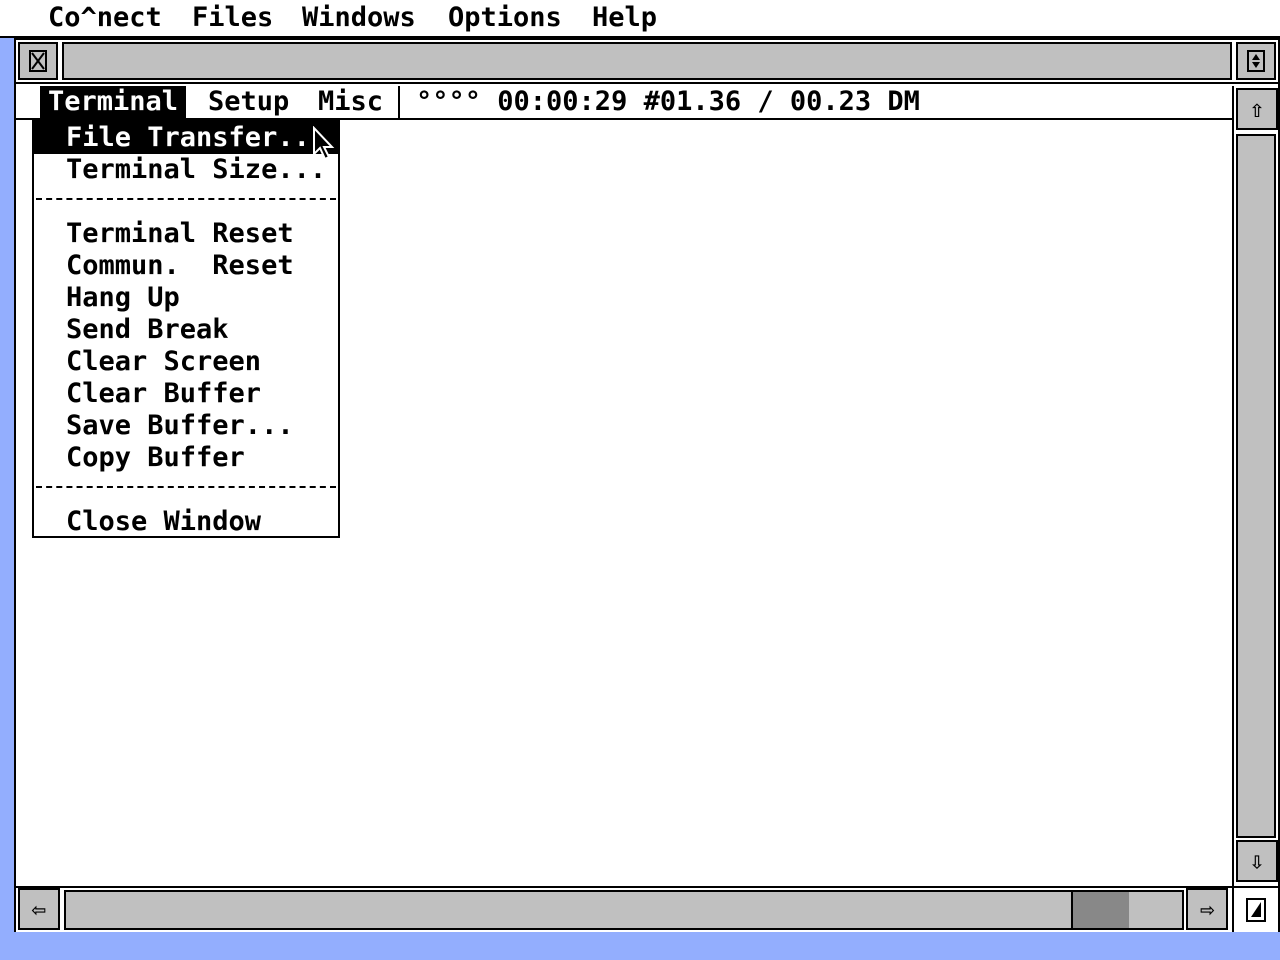 This screenshot has height=960, width=1280. What do you see at coordinates (1100, 910) in the screenshot?
I see `horizontal-scroll-thumb` at bounding box center [1100, 910].